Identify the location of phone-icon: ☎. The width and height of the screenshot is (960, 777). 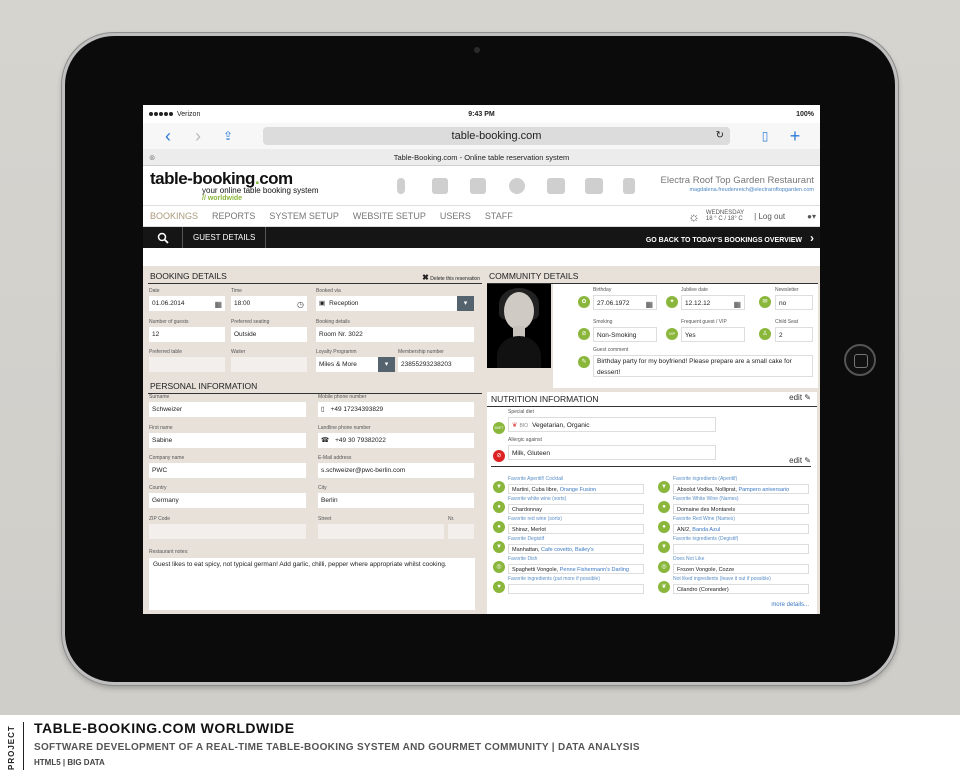
(325, 440).